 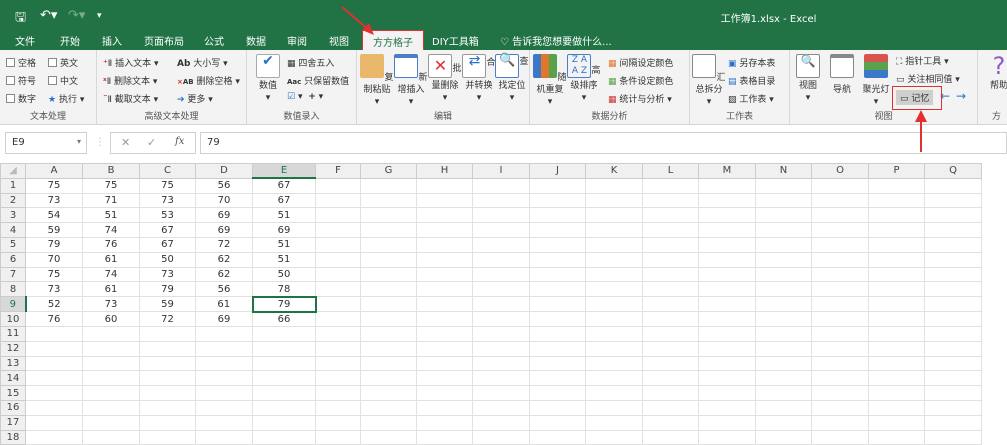 I want to click on cell: 51, so click(x=111, y=215).